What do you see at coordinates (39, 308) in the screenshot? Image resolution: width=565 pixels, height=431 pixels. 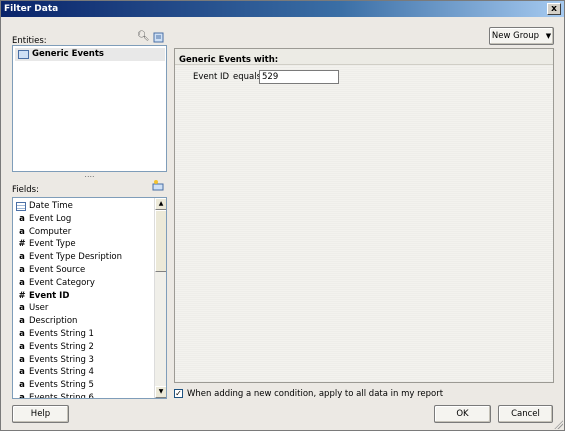 I see `field-item-label: User` at bounding box center [39, 308].